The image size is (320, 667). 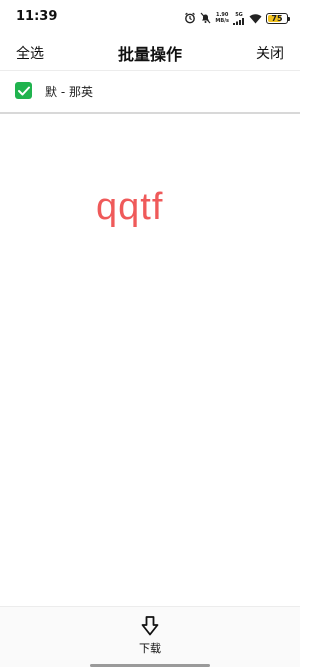 What do you see at coordinates (222, 21) in the screenshot?
I see `network-speed-unit: MB/s` at bounding box center [222, 21].